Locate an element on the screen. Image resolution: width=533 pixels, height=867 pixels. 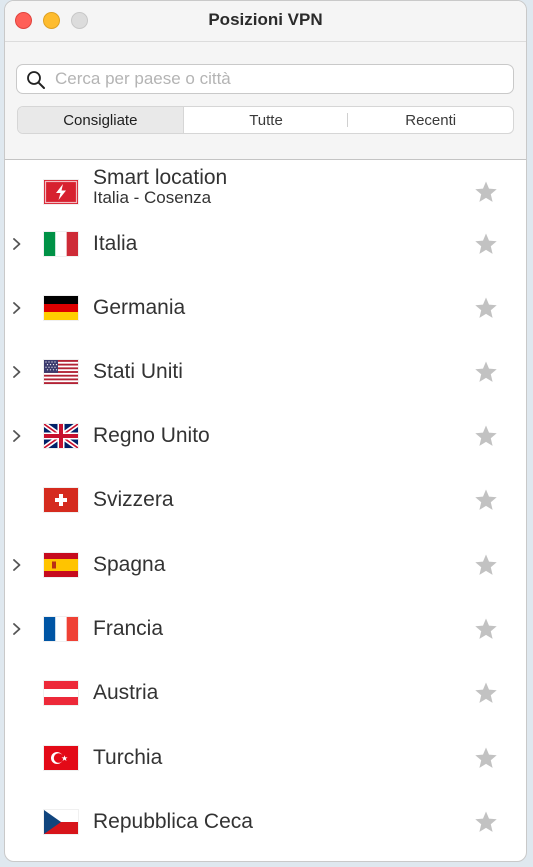
location-name: Repubblica Ceca is located at coordinates (173, 821).